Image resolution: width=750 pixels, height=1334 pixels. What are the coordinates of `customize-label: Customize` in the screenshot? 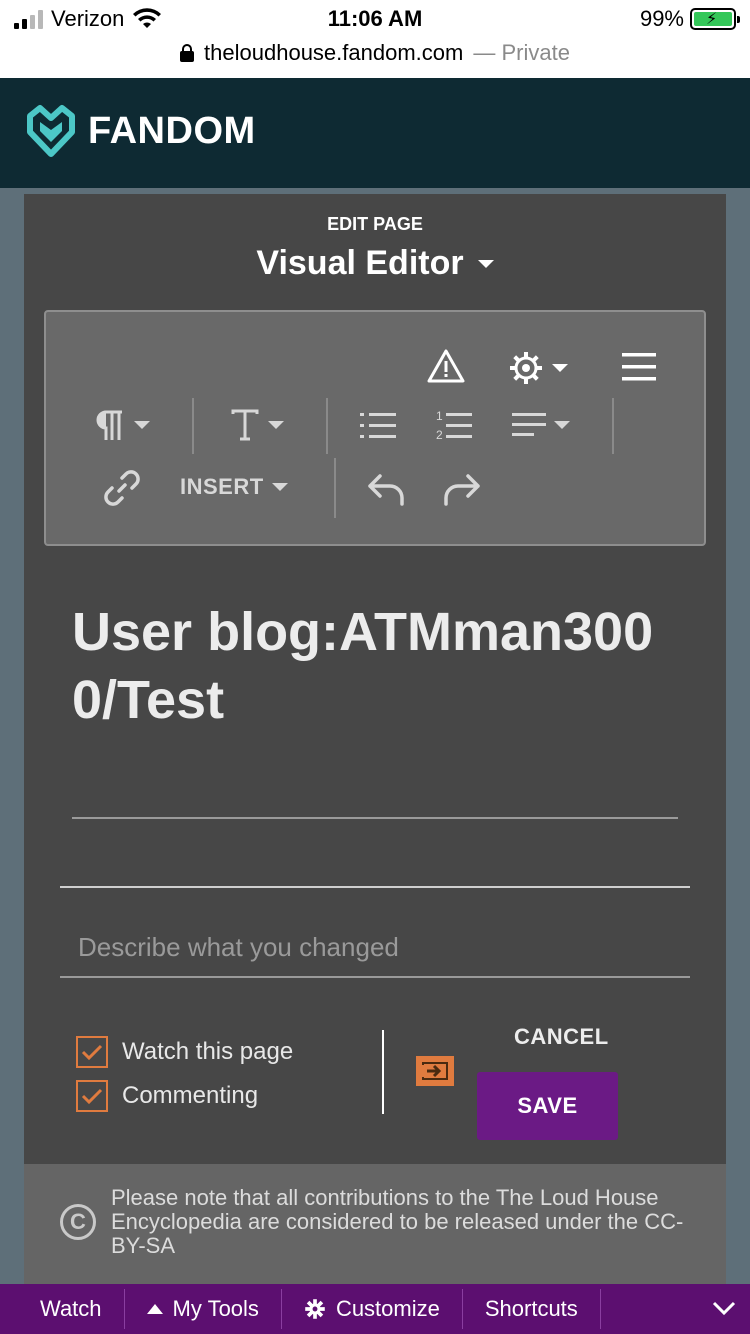 It's located at (387, 1308).